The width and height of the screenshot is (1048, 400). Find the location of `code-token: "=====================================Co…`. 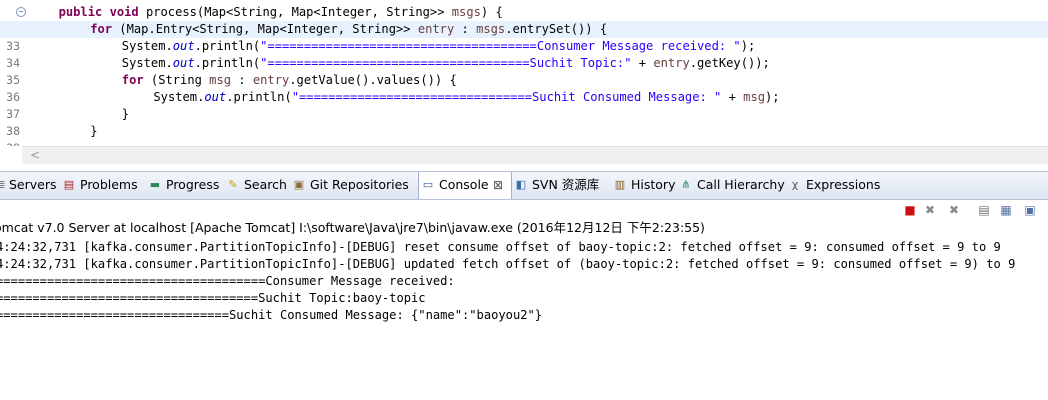

code-token: "=====================================Co… is located at coordinates (500, 46).